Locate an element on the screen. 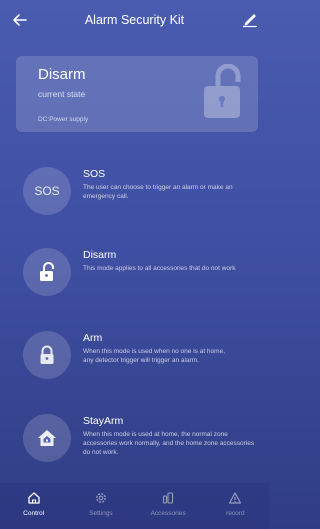 This screenshot has height=529, width=320. tab-record: record is located at coordinates (235, 506).